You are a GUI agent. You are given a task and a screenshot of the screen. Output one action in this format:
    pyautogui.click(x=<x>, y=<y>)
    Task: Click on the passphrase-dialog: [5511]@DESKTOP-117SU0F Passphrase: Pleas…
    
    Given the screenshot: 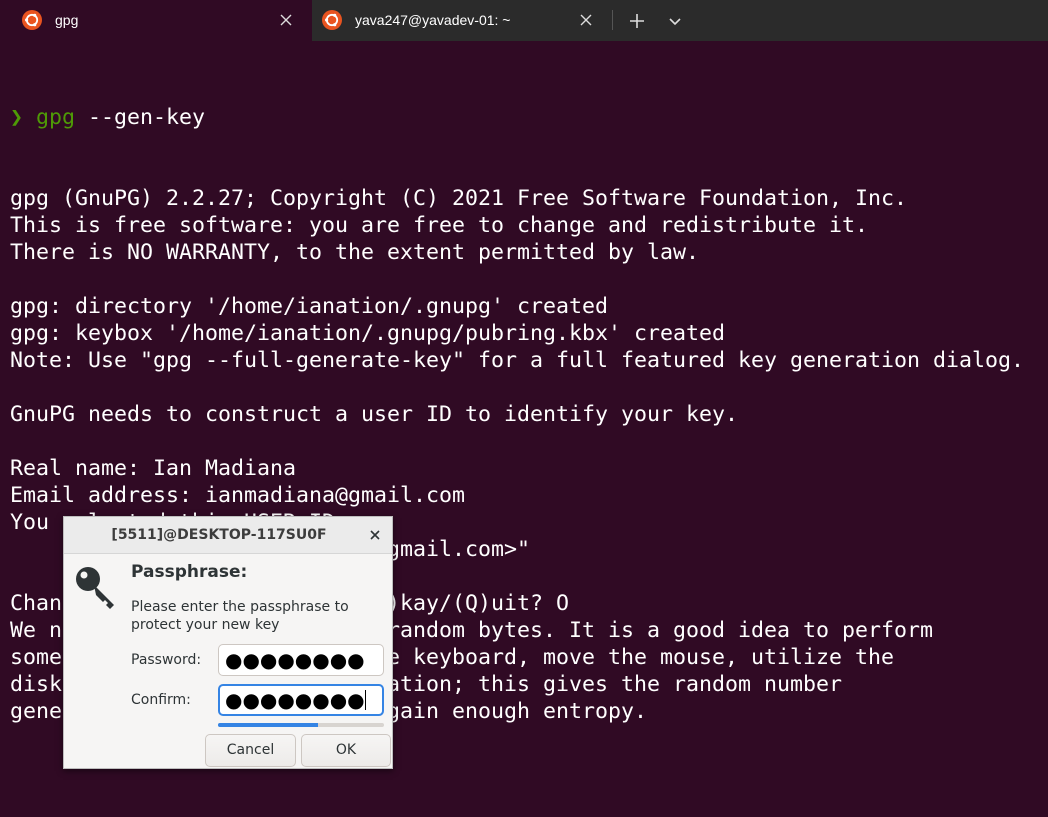 What is the action you would take?
    pyautogui.click(x=228, y=642)
    